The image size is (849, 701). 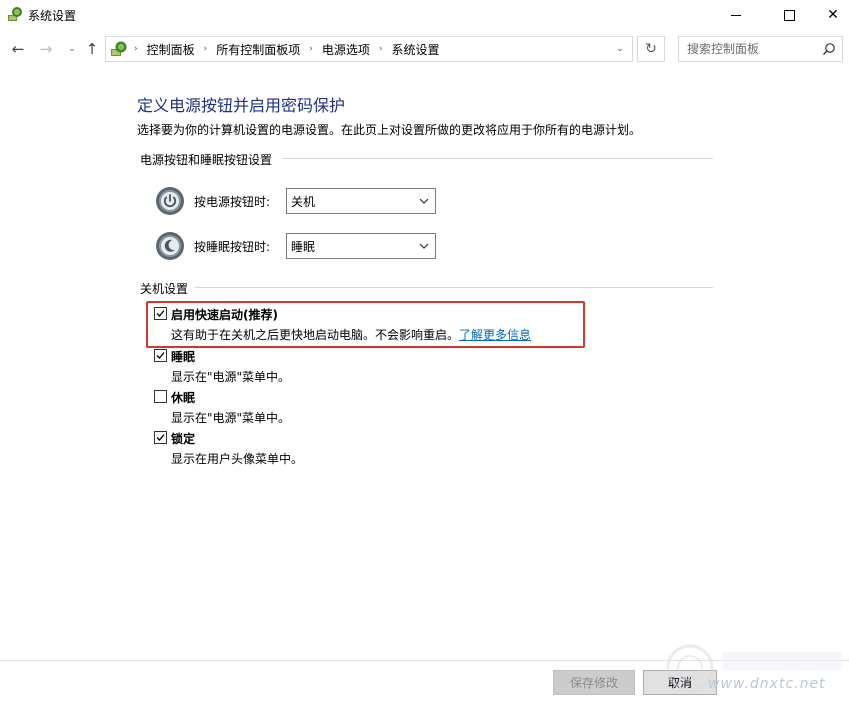 I want to click on power-button-icon, so click(x=170, y=201).